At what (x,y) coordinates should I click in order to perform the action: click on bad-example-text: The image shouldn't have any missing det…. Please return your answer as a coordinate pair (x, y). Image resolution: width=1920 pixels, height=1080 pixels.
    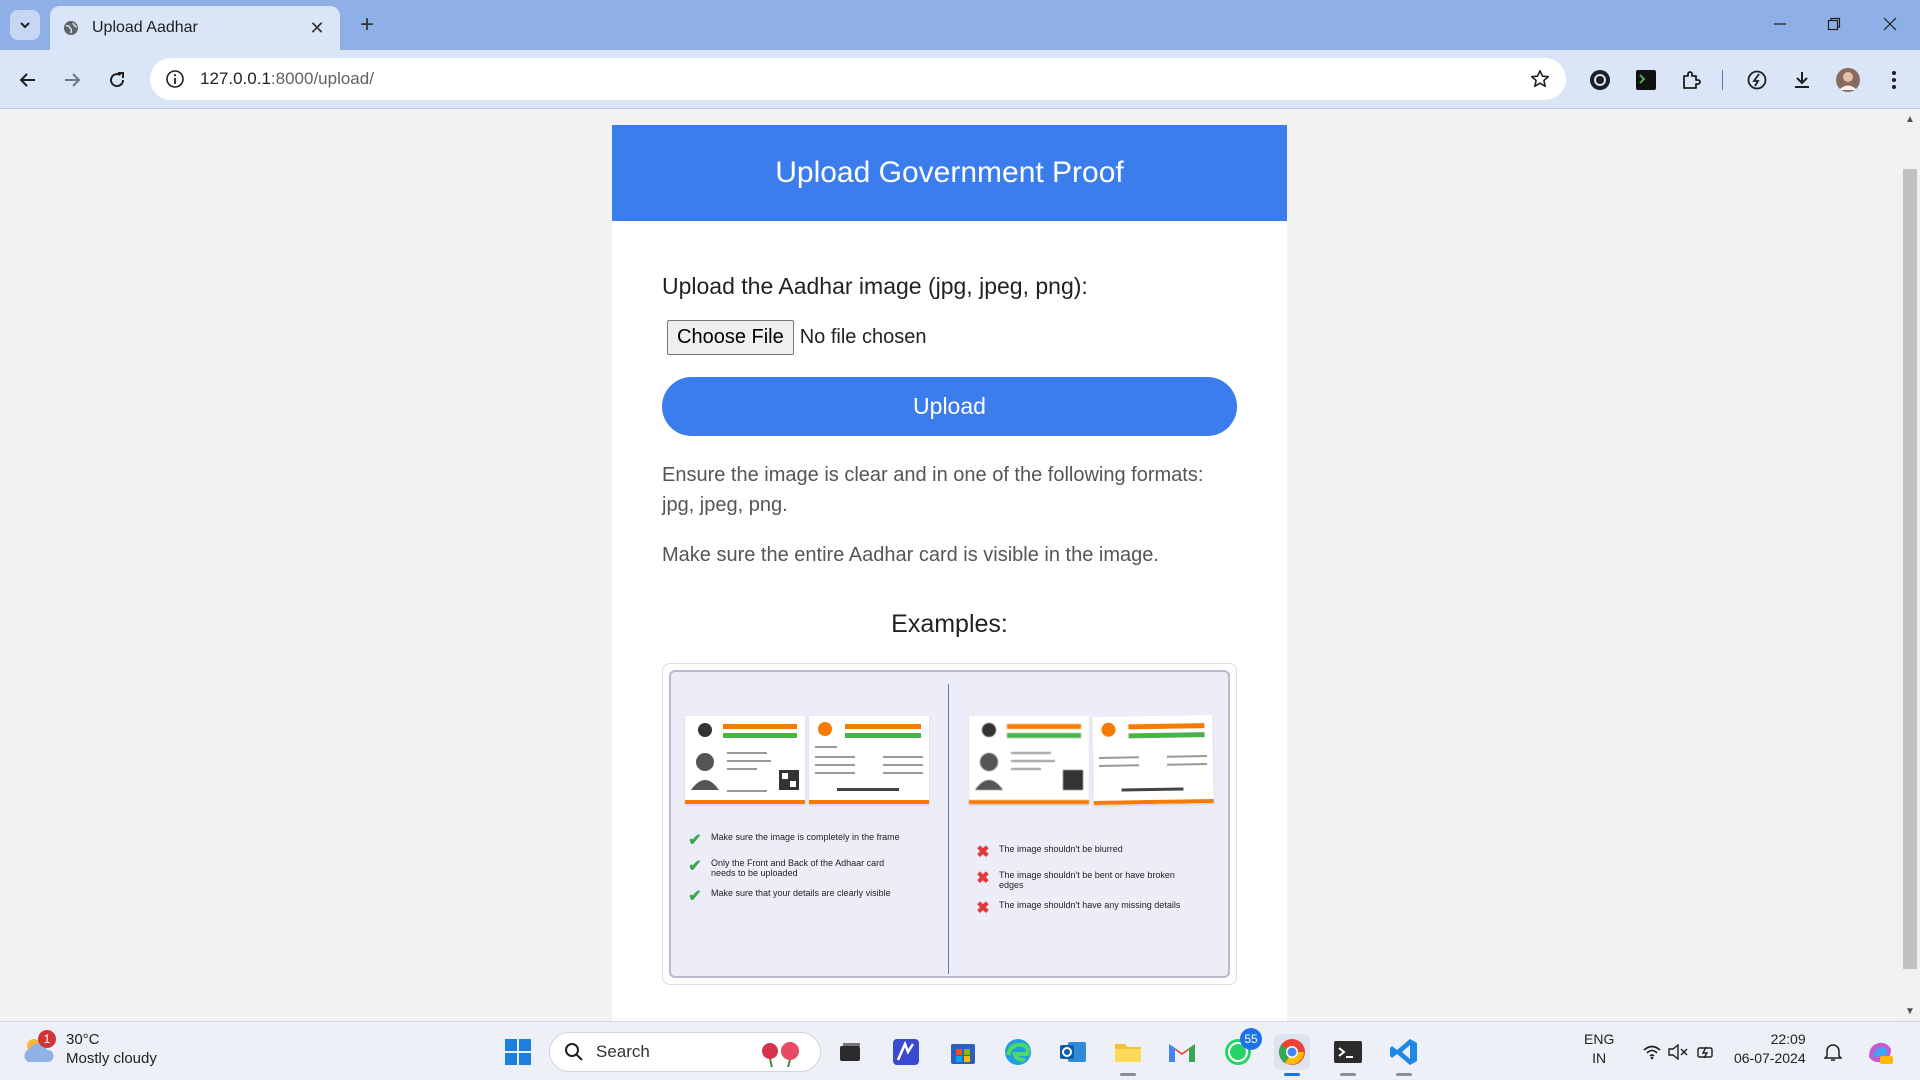
    Looking at the image, I should click on (1090, 905).